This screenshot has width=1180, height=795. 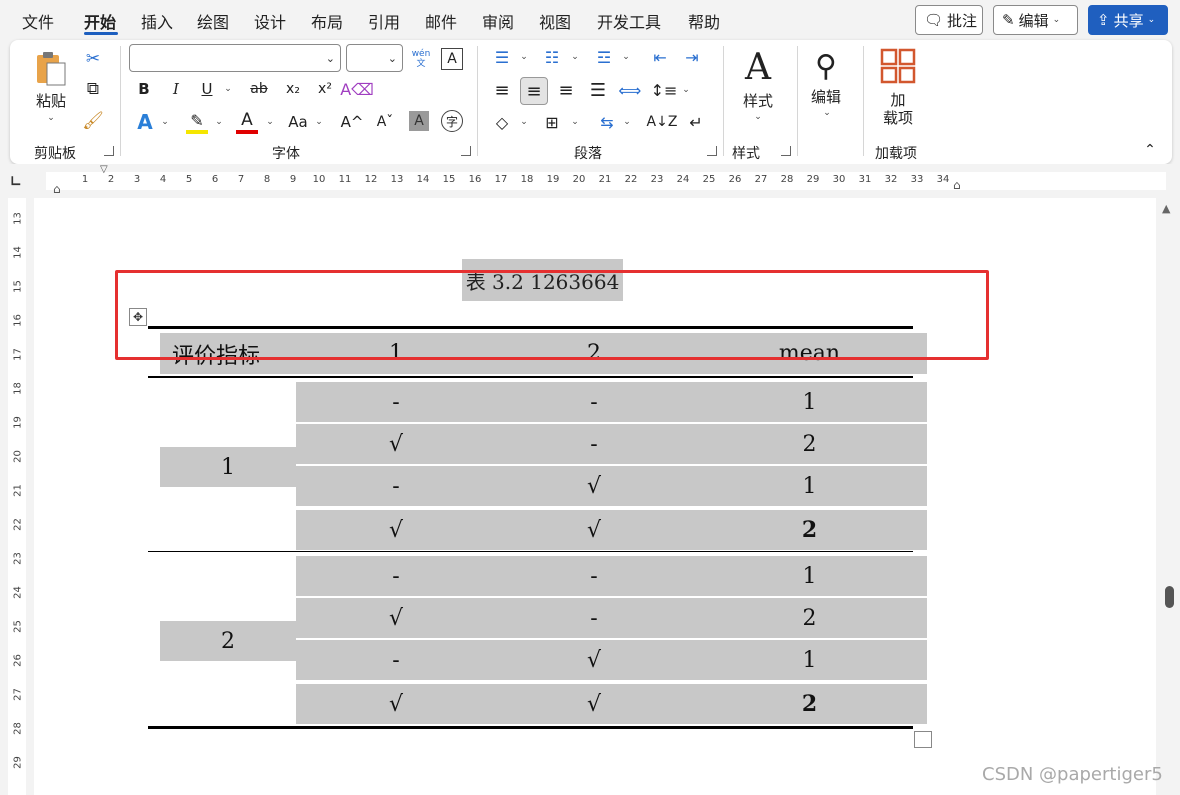 What do you see at coordinates (228, 467) in the screenshot?
I see `group-label-cell: 1` at bounding box center [228, 467].